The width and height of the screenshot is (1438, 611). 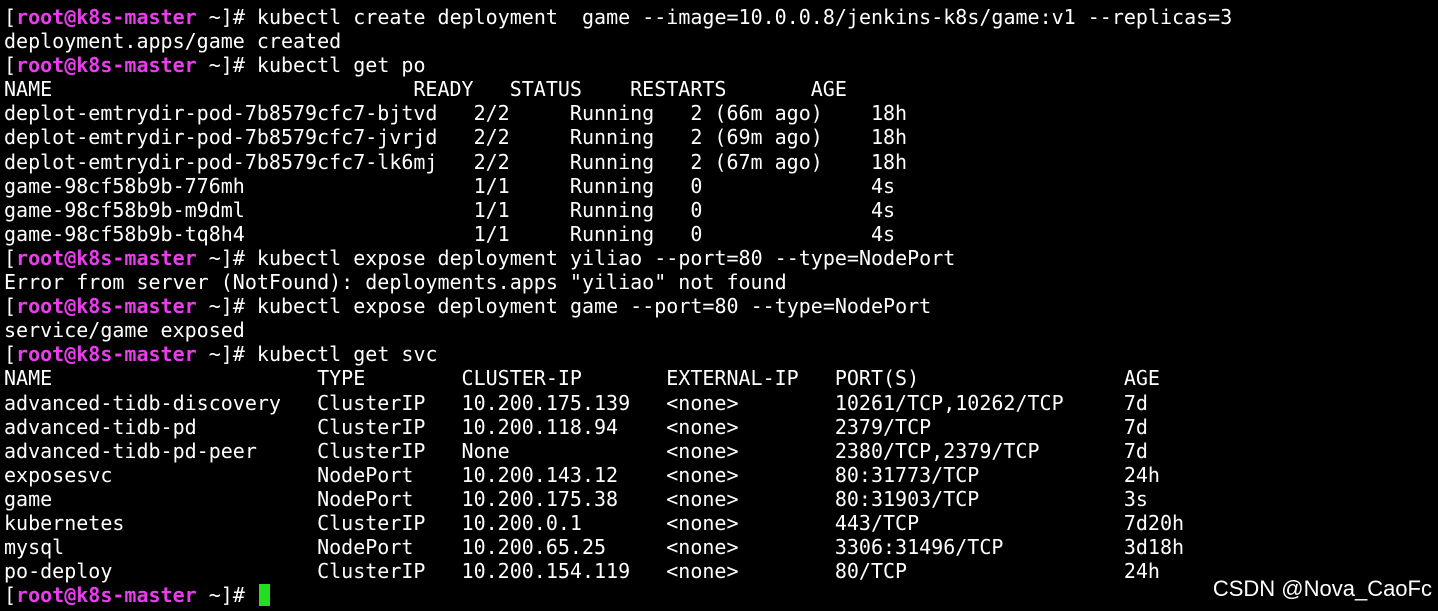 What do you see at coordinates (173, 41) in the screenshot?
I see `output-text: deployment.apps/game created` at bounding box center [173, 41].